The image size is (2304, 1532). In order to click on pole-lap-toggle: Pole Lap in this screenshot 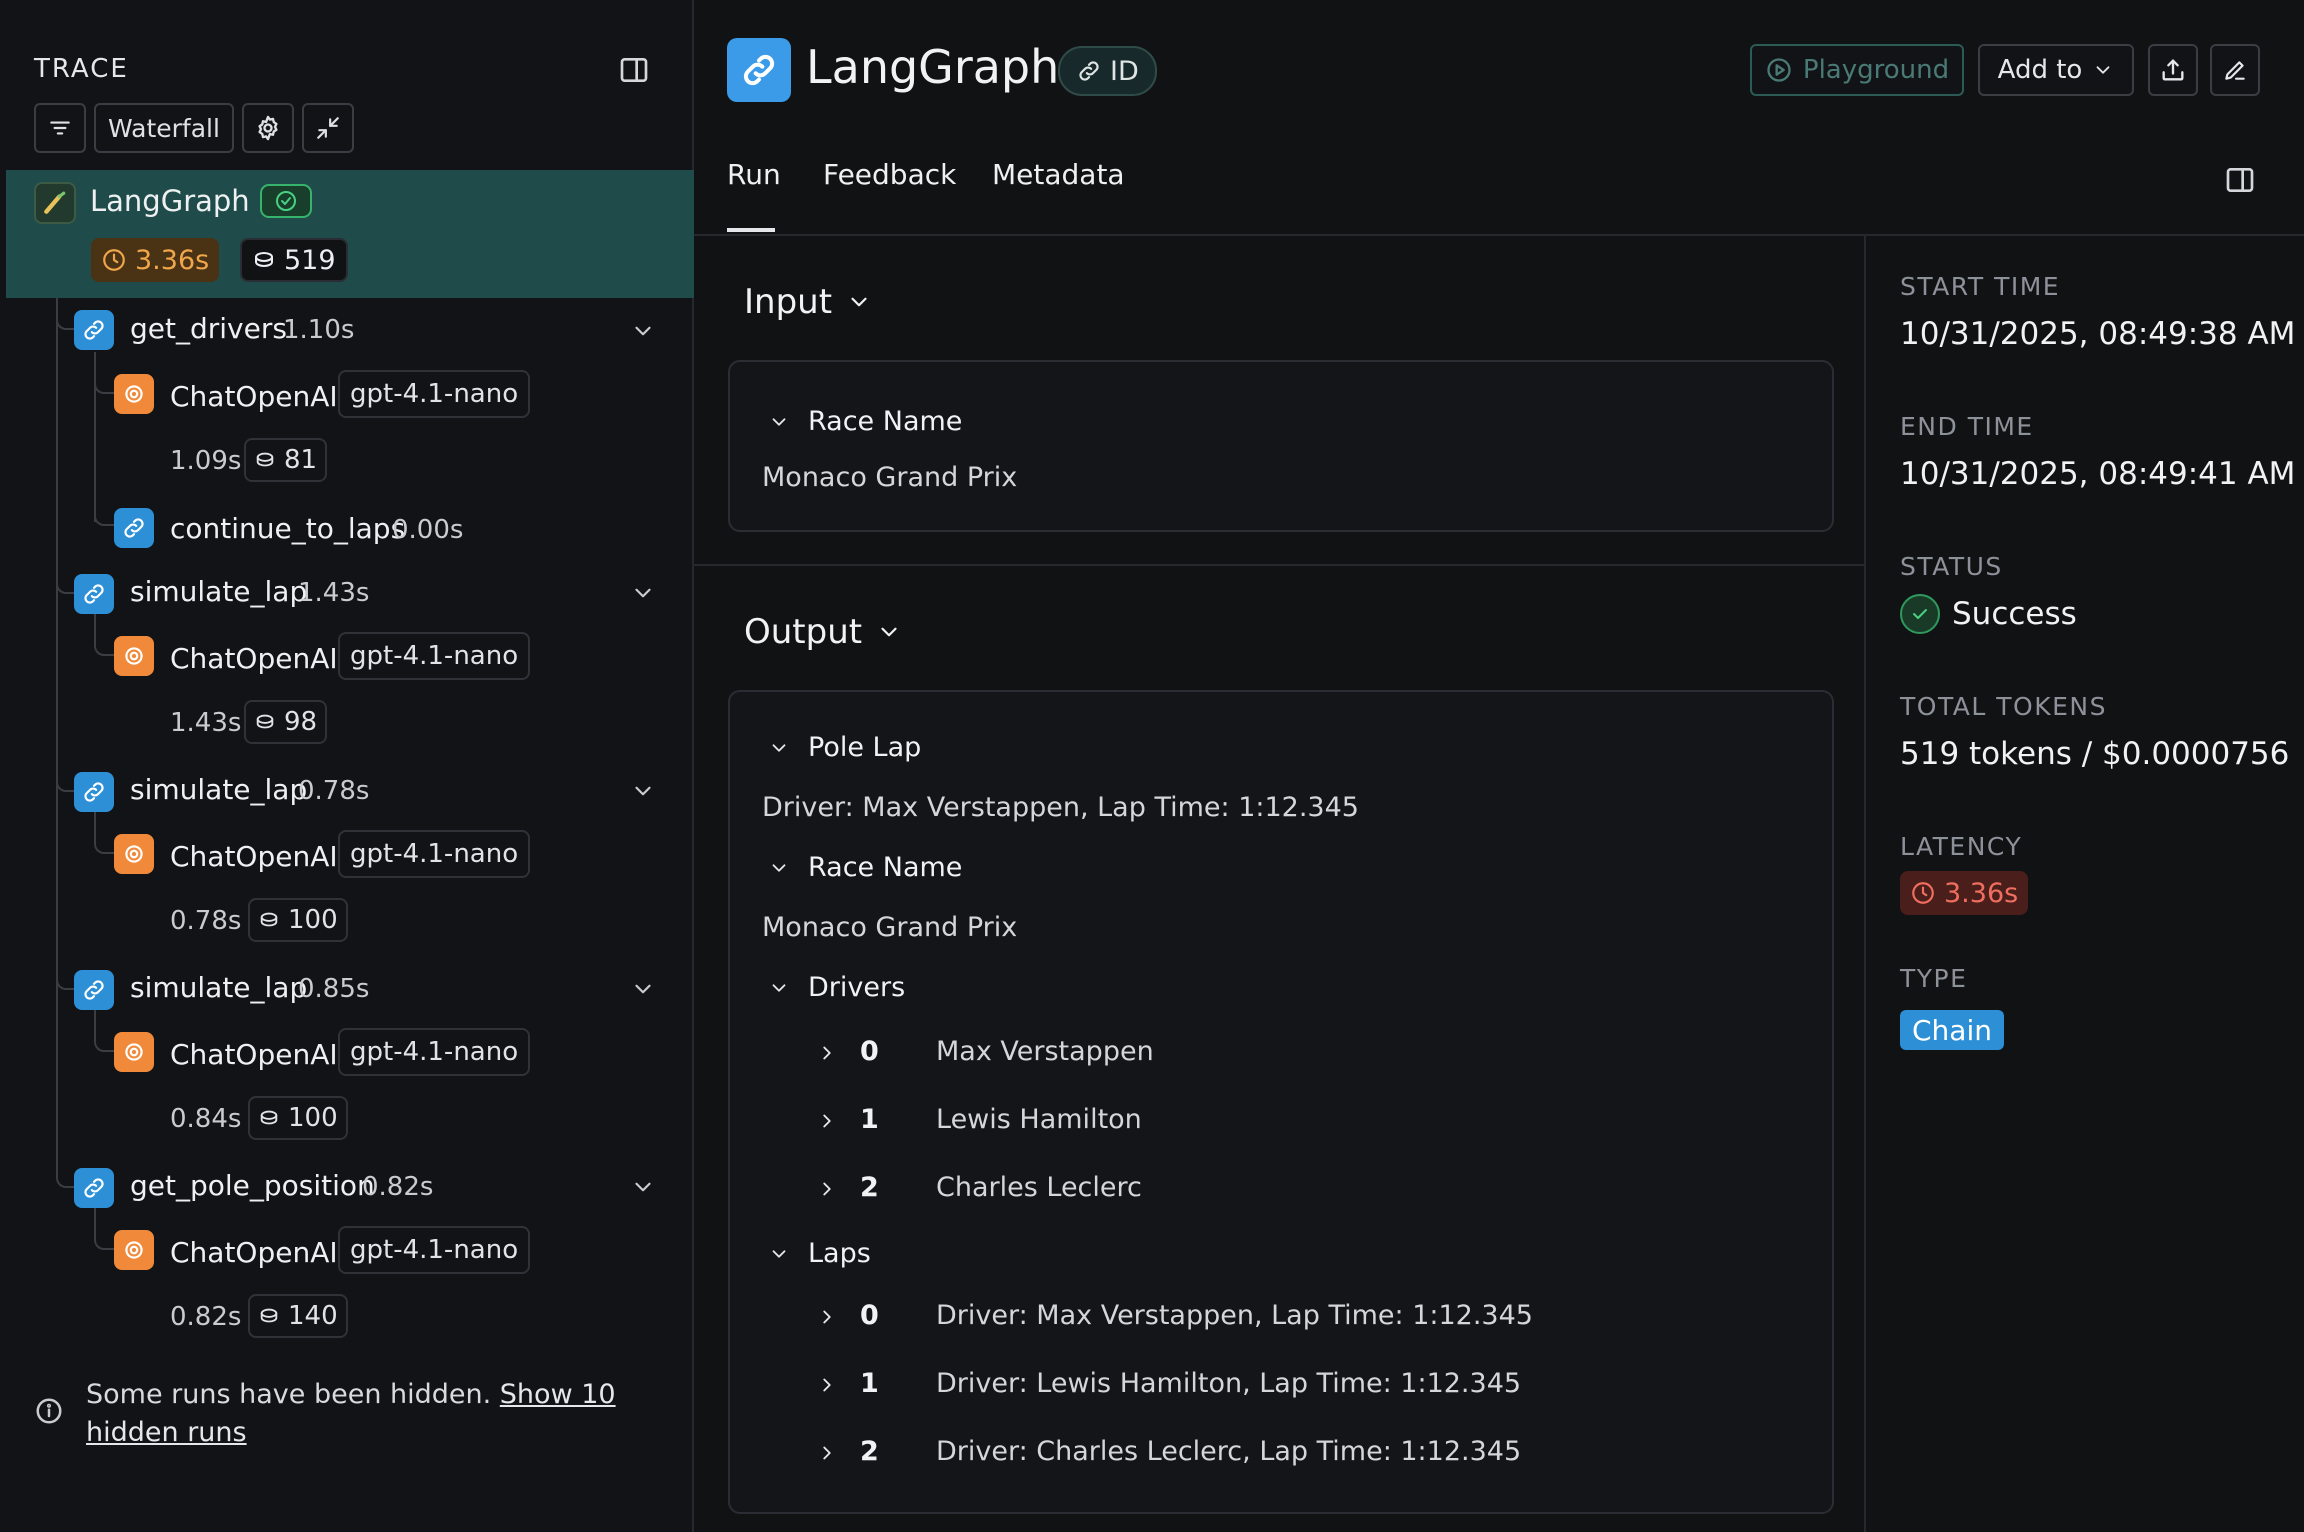, I will do `click(844, 747)`.